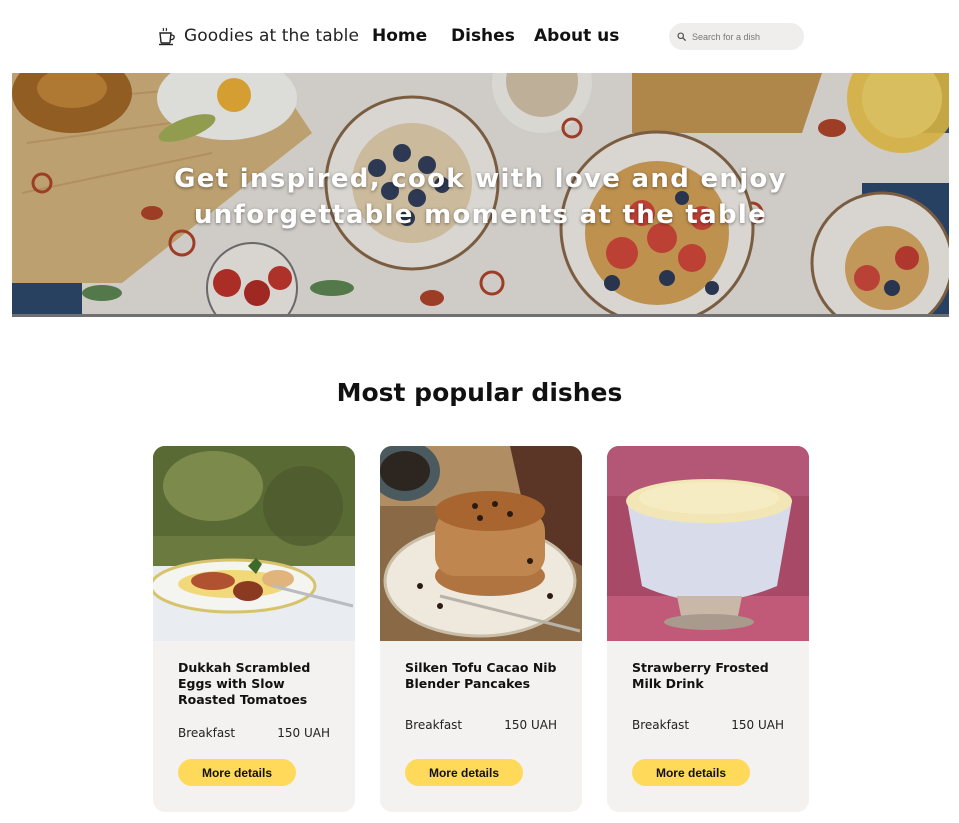 This screenshot has height=823, width=959. What do you see at coordinates (480, 179) in the screenshot?
I see `hero-headline-line1: Get inspired, cook with love and enjoy` at bounding box center [480, 179].